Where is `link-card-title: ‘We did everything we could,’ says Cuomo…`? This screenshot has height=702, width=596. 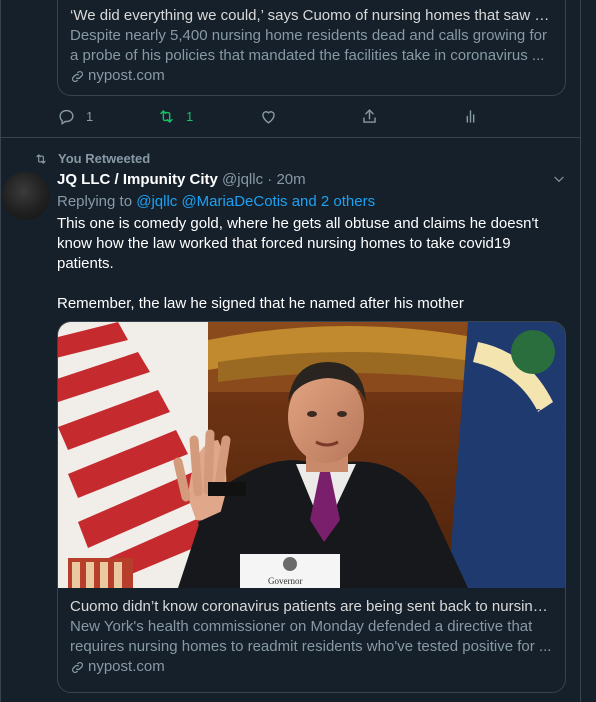
link-card-title: ‘We did everything we could,’ says Cuomo… is located at coordinates (311, 15).